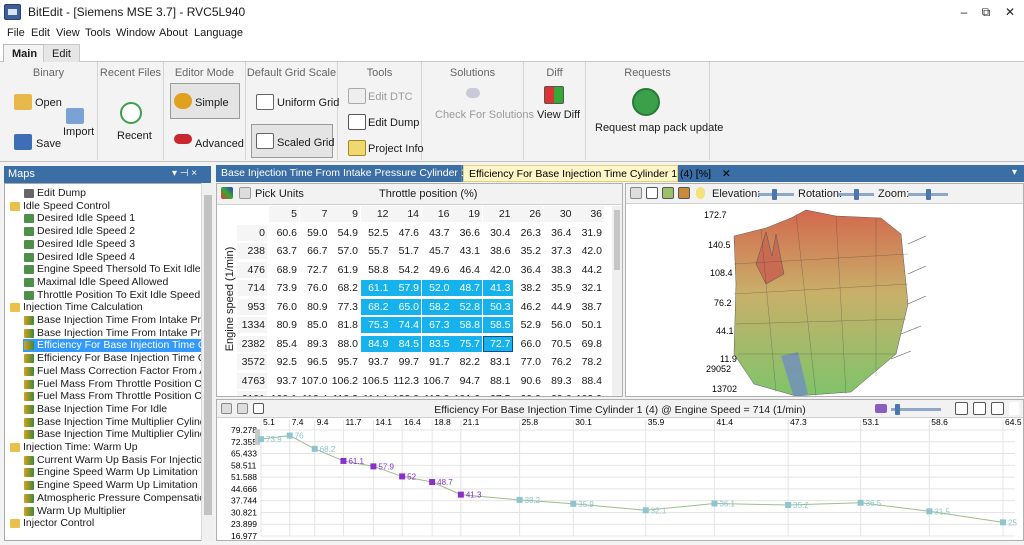 Image resolution: width=1024 pixels, height=545 pixels. I want to click on grid-cell: 88.1, so click(498, 381).